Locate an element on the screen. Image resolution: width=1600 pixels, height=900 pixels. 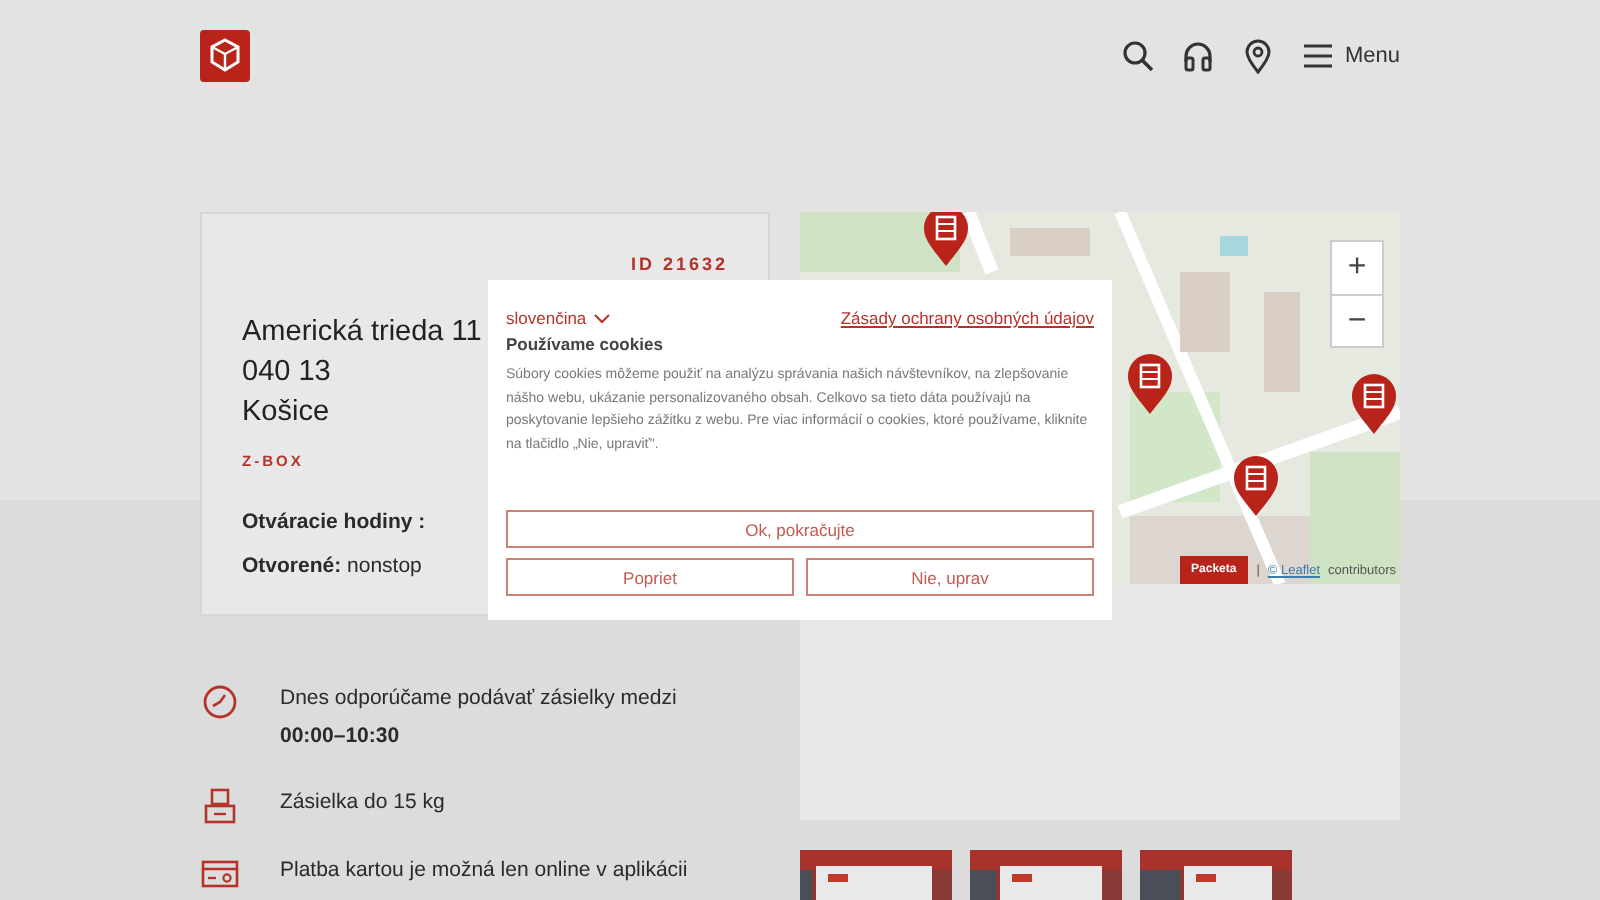
payment-card-icon is located at coordinates (220, 874).